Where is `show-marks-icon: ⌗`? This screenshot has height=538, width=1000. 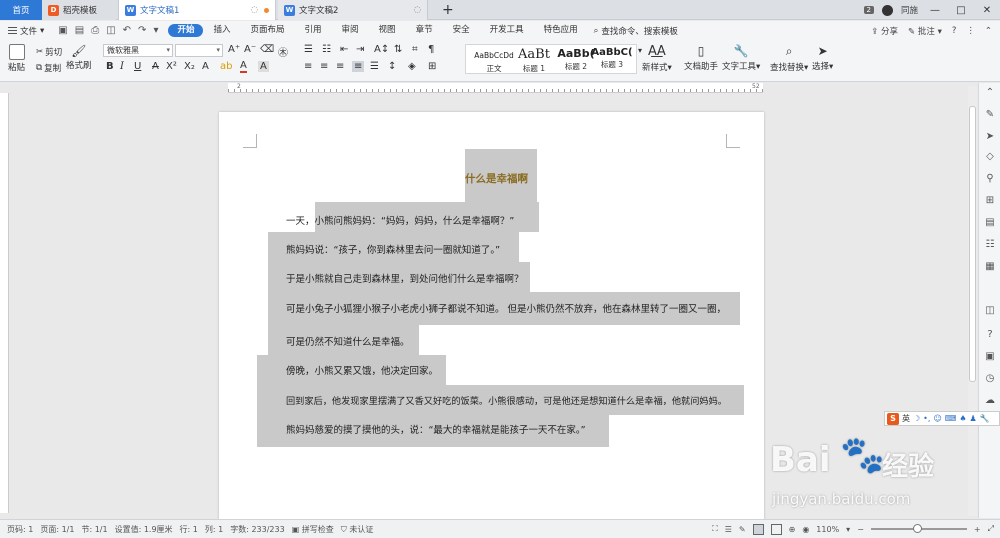 show-marks-icon: ⌗ is located at coordinates (415, 49).